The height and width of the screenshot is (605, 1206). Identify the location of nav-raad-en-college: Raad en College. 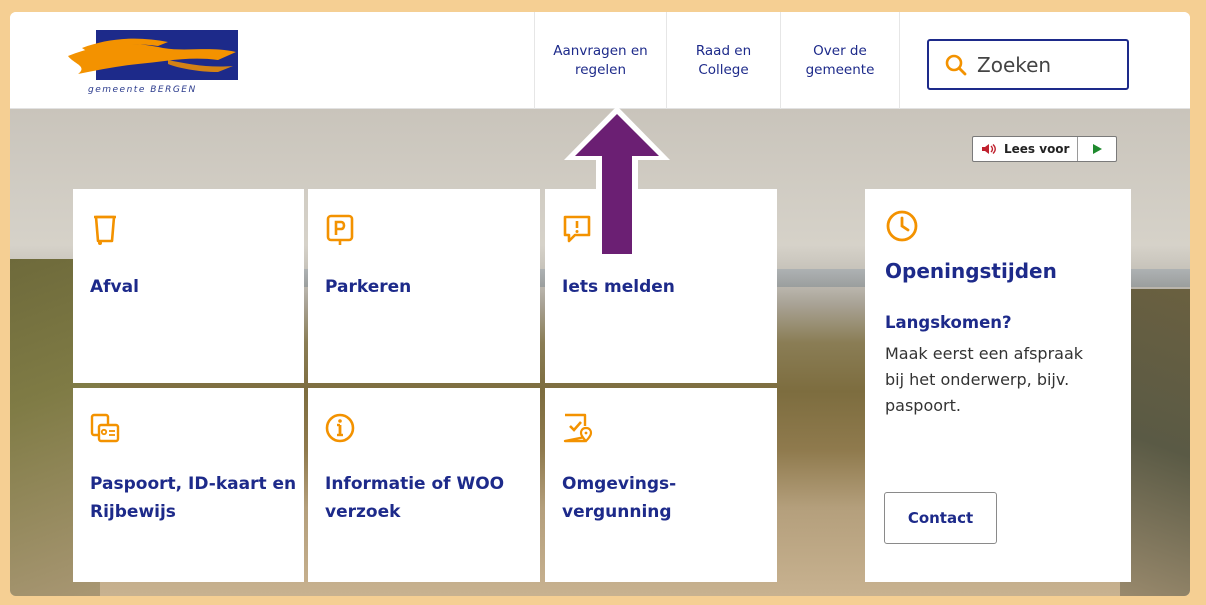
(723, 60).